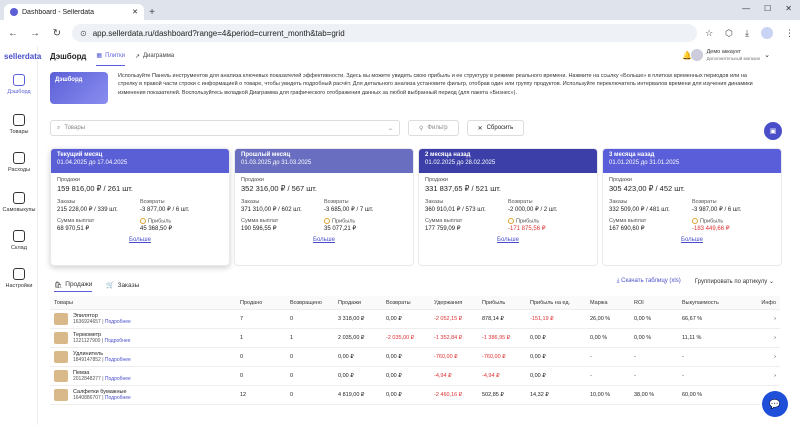  What do you see at coordinates (491, 376) in the screenshot?
I see `table-cell: -4,94 ₽` at bounding box center [491, 376].